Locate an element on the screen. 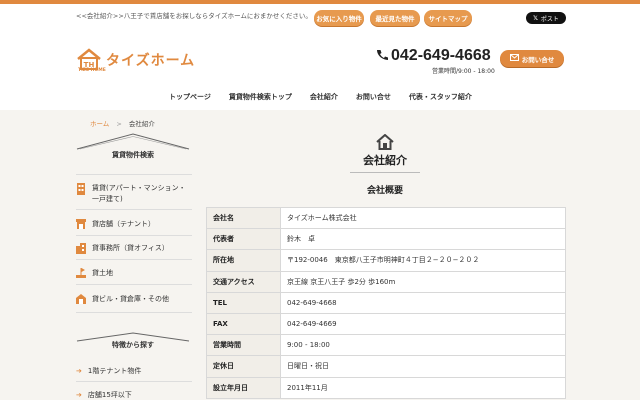 This screenshot has height=400, width=640. nav-item-contact: お問い合せ is located at coordinates (373, 97).